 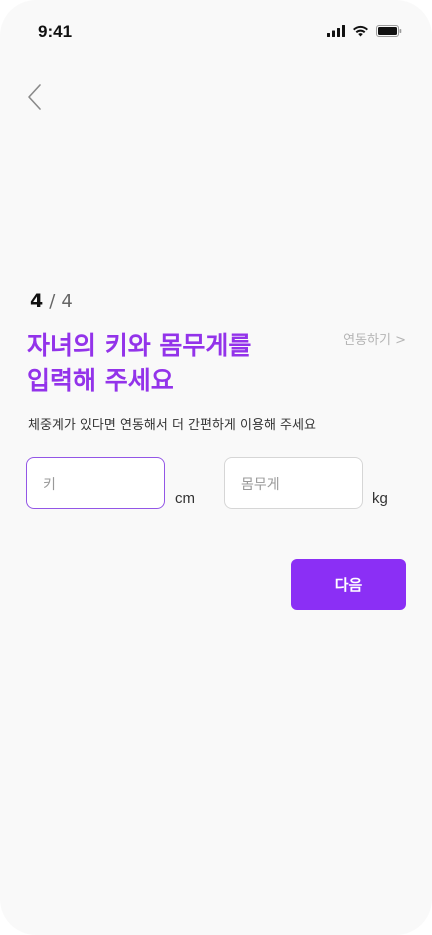 What do you see at coordinates (336, 31) in the screenshot?
I see `signal-icon` at bounding box center [336, 31].